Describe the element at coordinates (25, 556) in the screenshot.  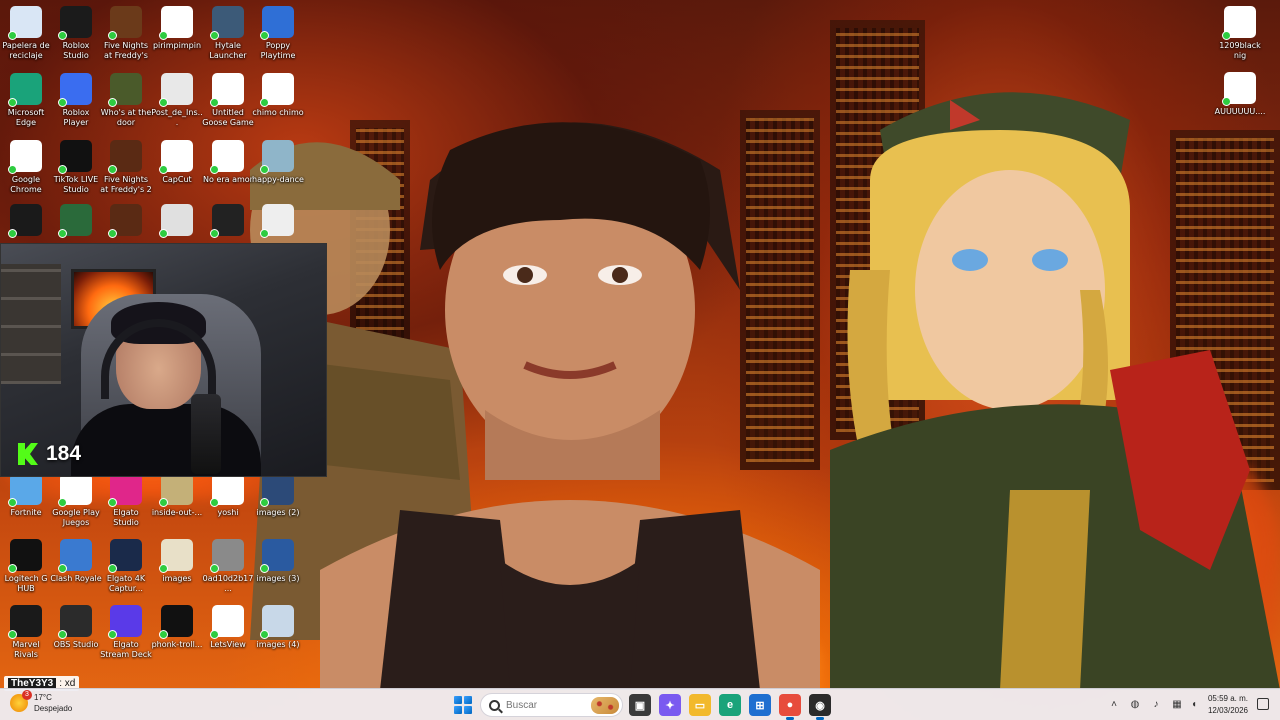
I see `logitech-icon` at that location.